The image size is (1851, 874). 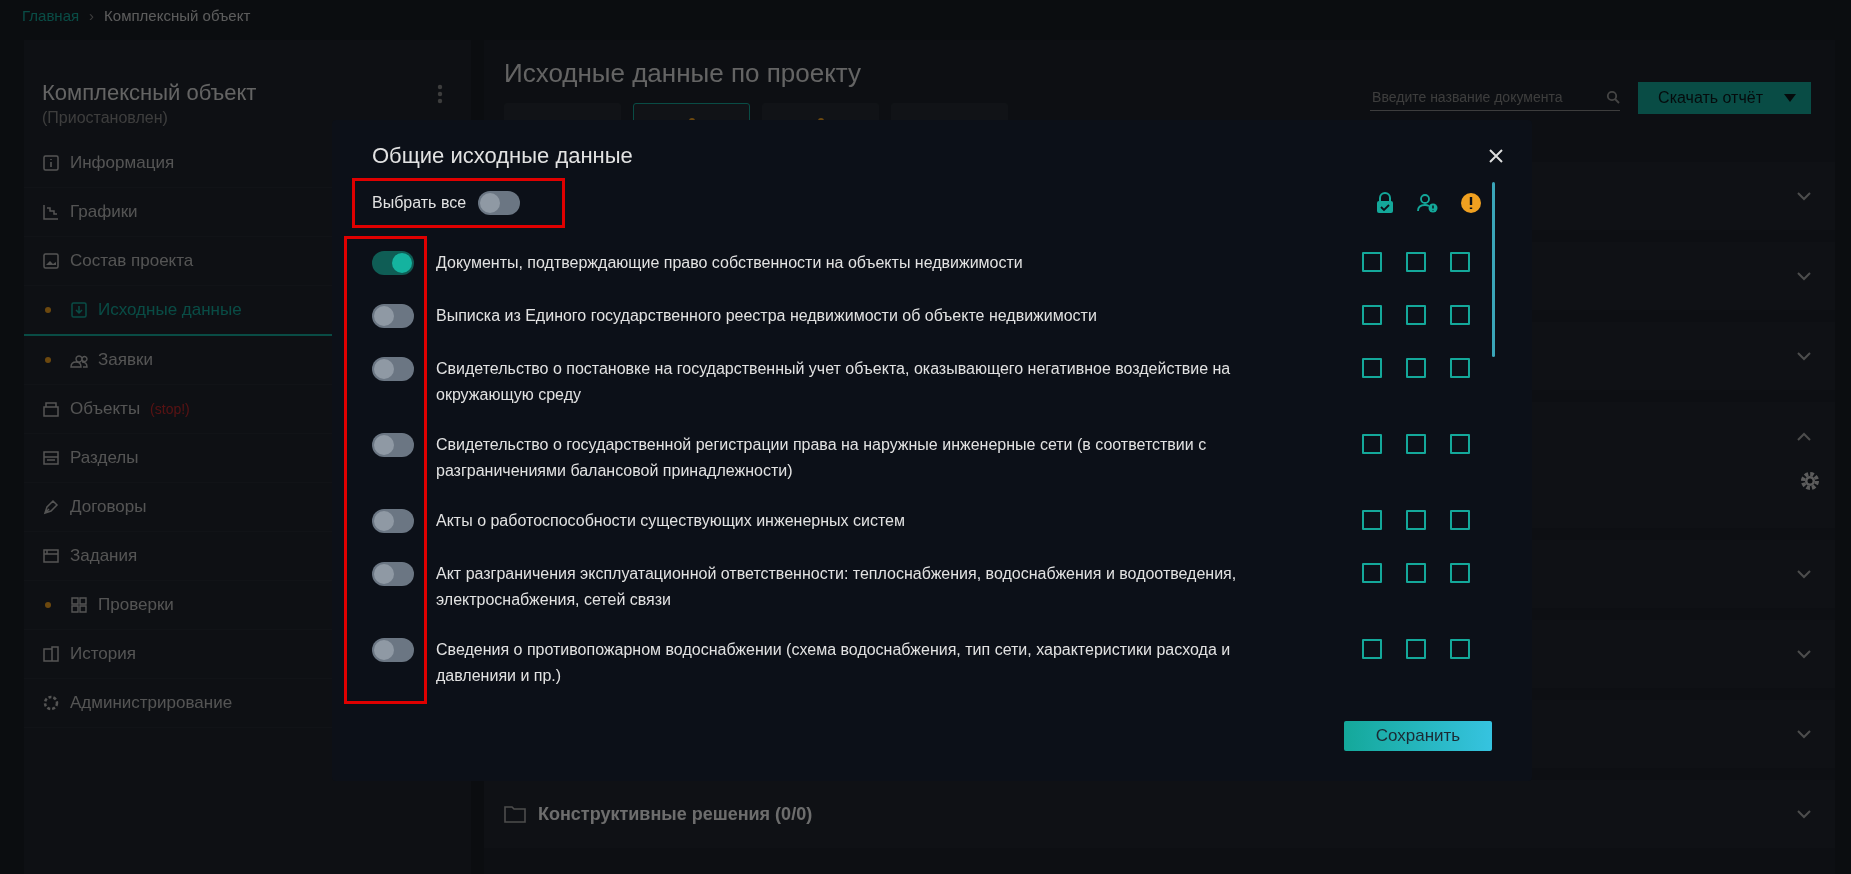 What do you see at coordinates (675, 814) in the screenshot?
I see `section-title: Конструктивные решения (0/0)` at bounding box center [675, 814].